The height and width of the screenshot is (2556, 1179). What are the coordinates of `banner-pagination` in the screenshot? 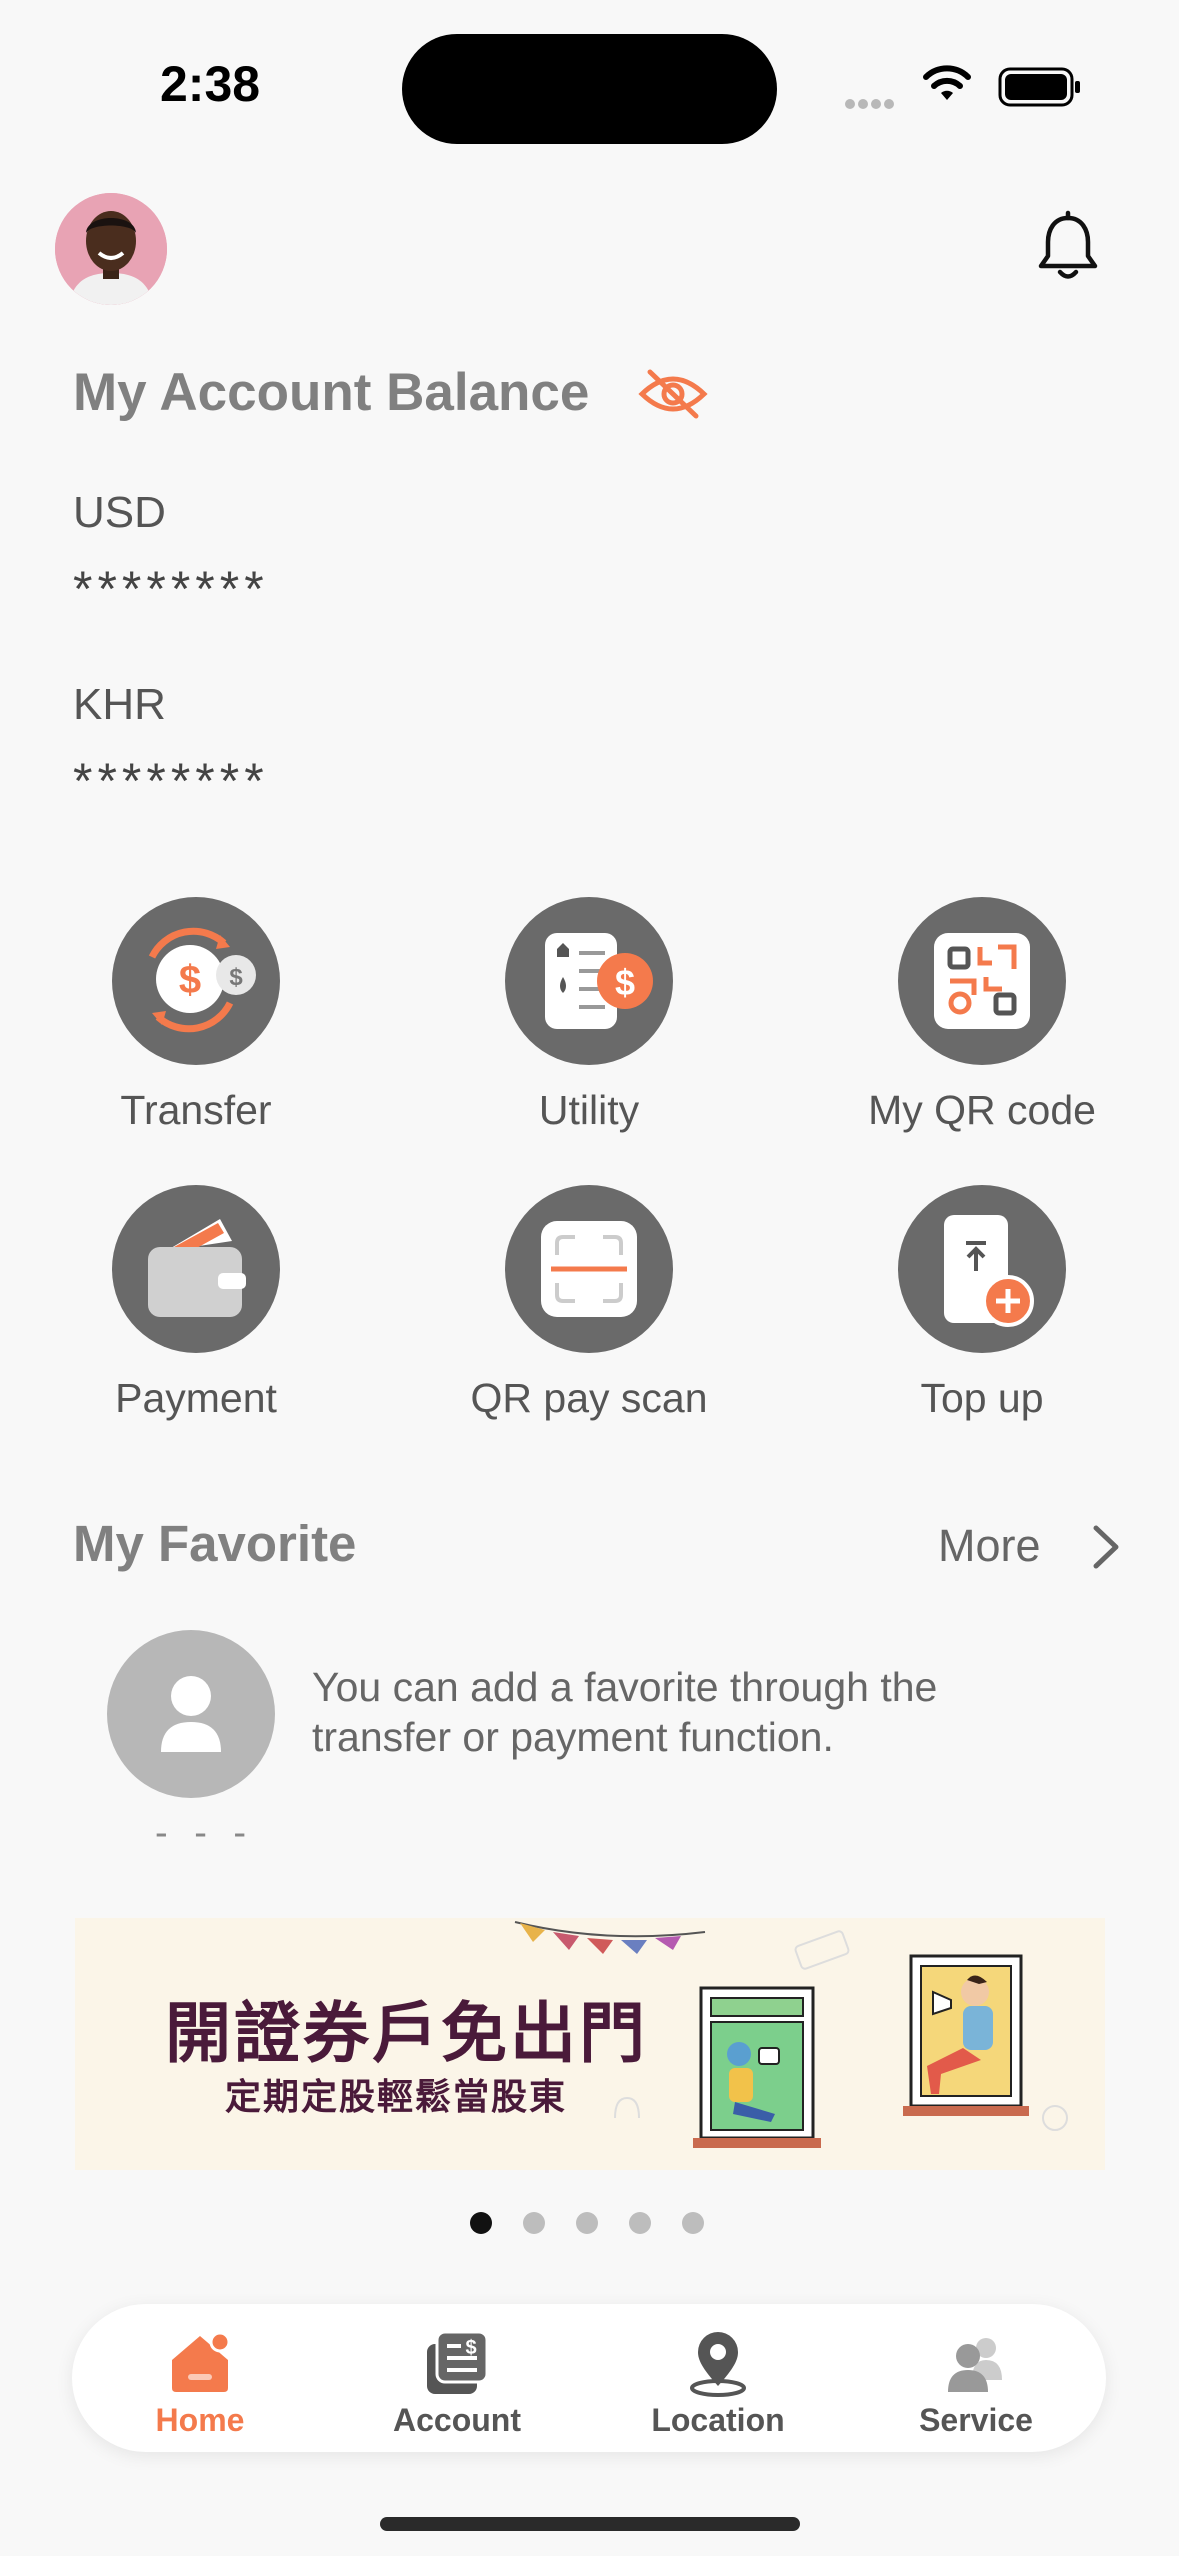 It's located at (600, 2223).